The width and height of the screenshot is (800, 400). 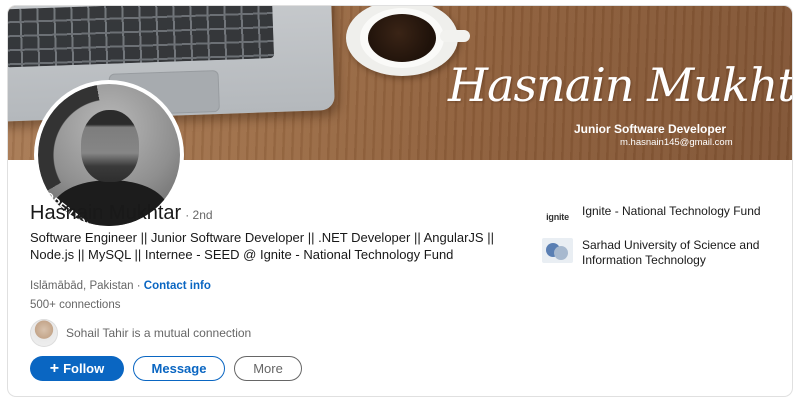 I want to click on connections-count: 500+ connections, so click(x=75, y=305).